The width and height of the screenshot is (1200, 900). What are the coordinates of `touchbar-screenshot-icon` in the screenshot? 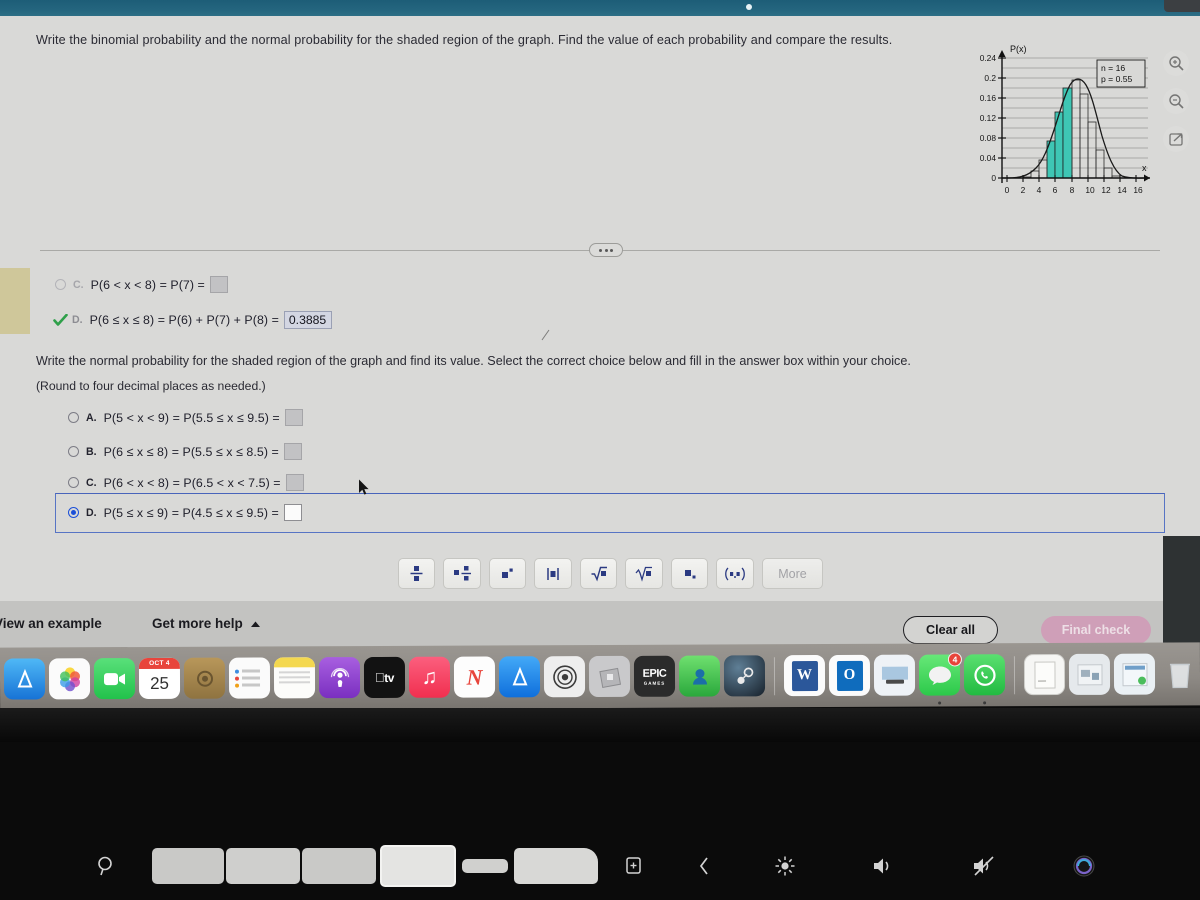 It's located at (634, 866).